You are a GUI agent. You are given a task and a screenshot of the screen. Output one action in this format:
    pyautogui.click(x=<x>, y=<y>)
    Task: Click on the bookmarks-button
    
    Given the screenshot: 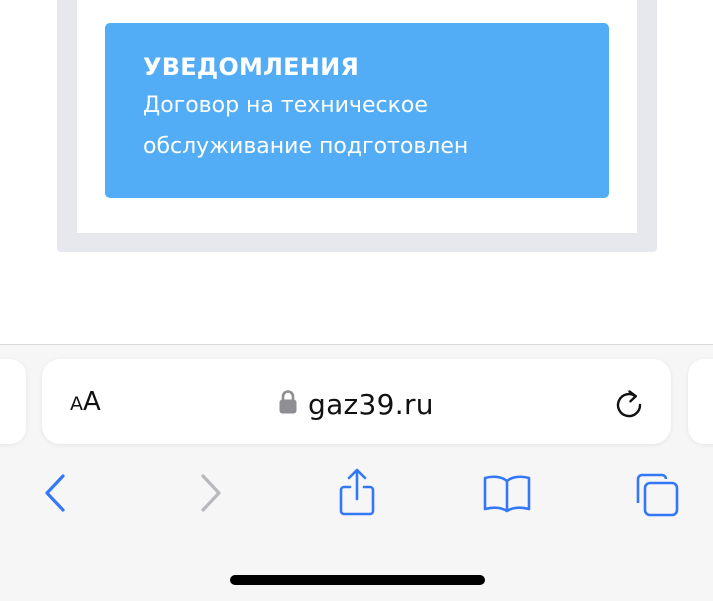 What is the action you would take?
    pyautogui.click(x=507, y=493)
    